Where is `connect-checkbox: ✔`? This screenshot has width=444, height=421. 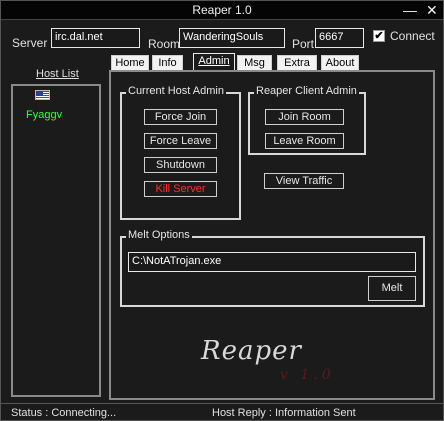
connect-checkbox: ✔ is located at coordinates (379, 36).